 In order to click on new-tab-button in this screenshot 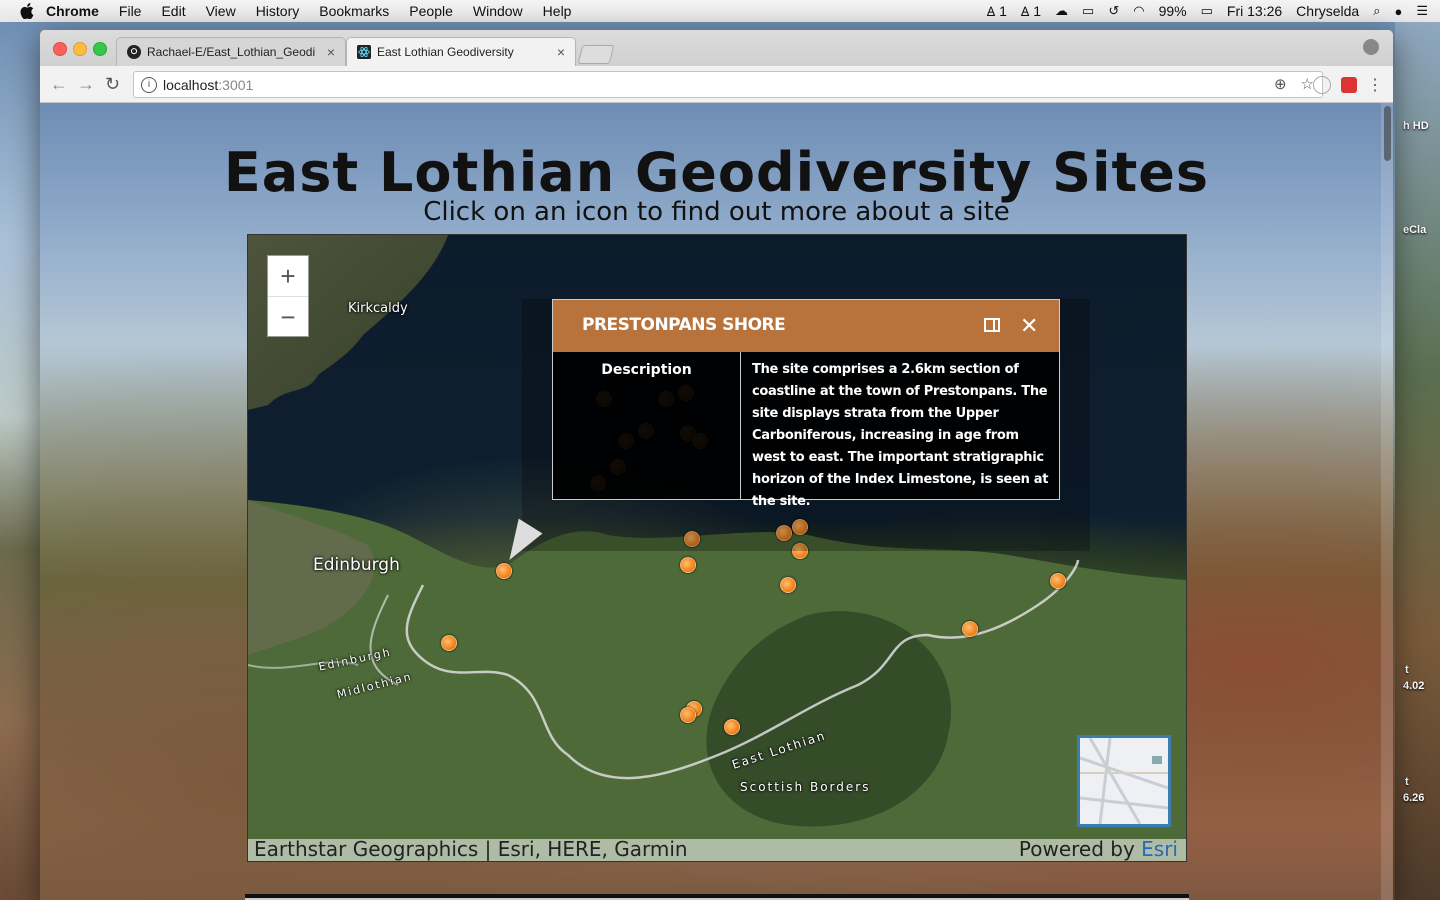, I will do `click(596, 54)`.